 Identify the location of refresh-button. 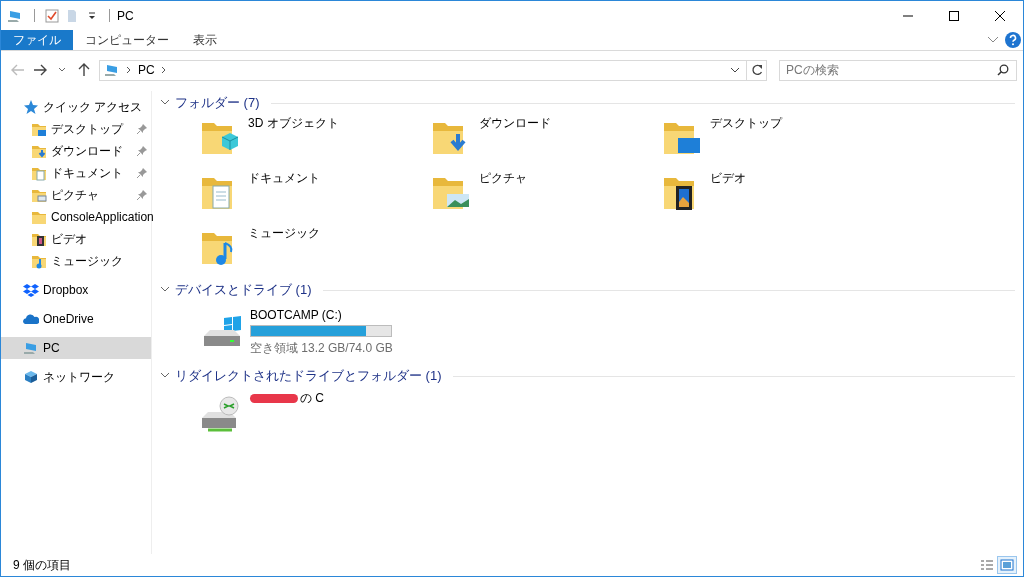
(757, 70).